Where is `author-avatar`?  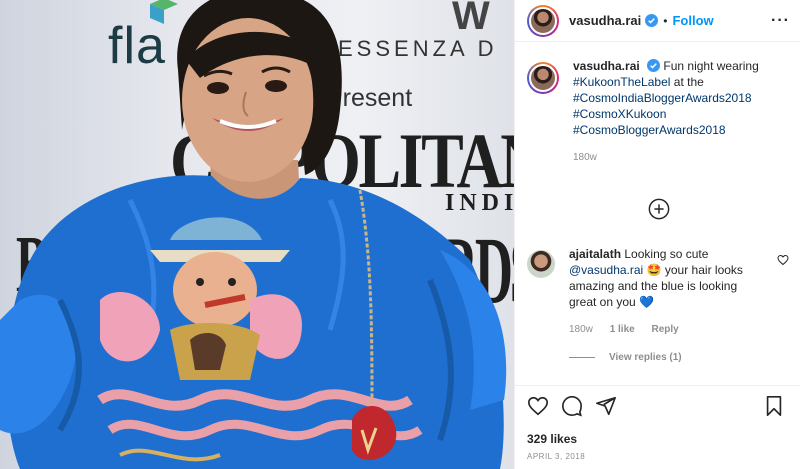 author-avatar is located at coordinates (543, 20).